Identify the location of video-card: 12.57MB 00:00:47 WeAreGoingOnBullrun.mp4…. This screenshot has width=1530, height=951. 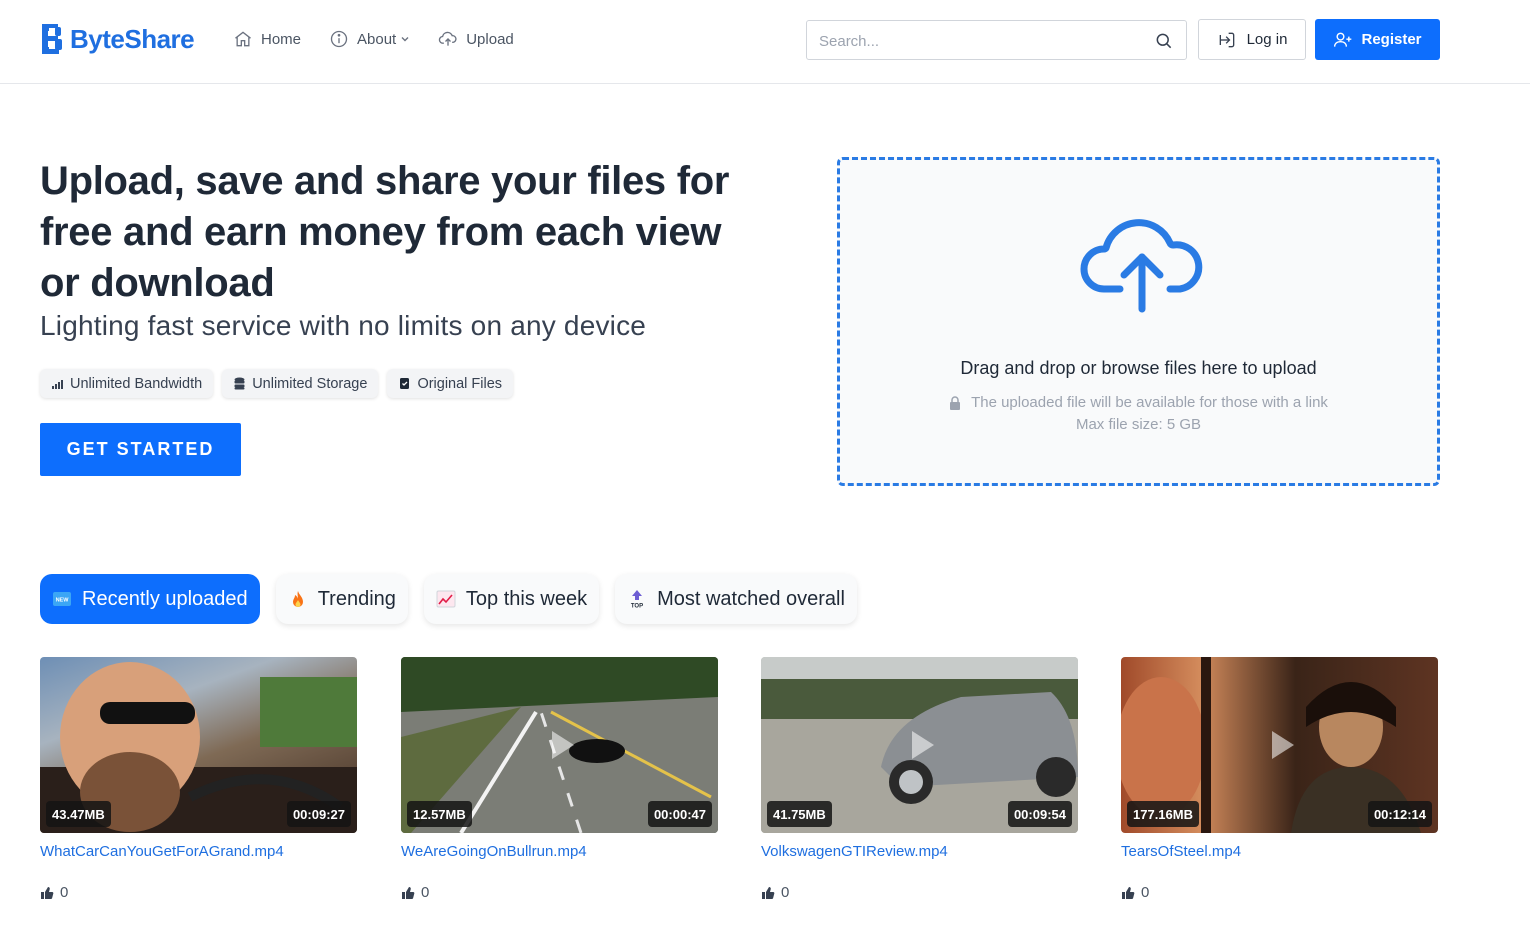
(559, 779).